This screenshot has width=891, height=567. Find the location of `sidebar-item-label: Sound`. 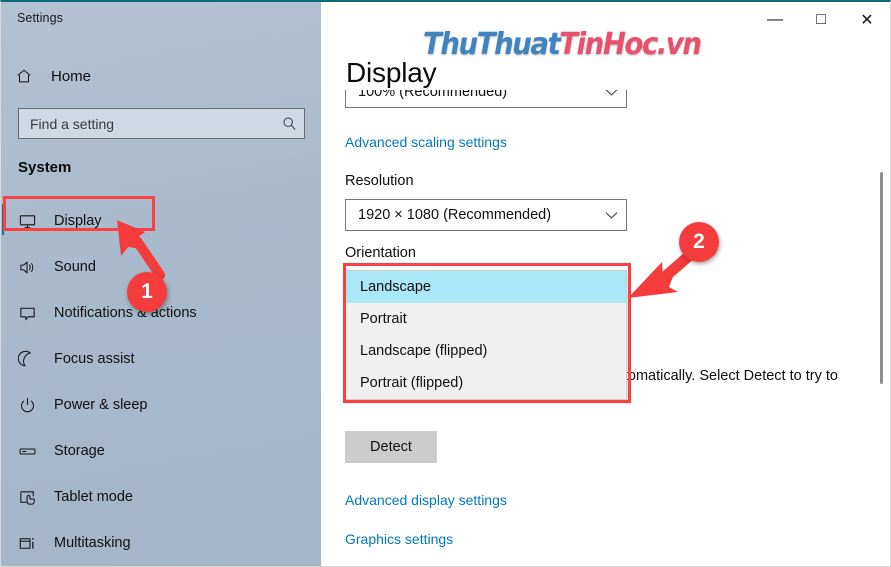

sidebar-item-label: Sound is located at coordinates (75, 267).